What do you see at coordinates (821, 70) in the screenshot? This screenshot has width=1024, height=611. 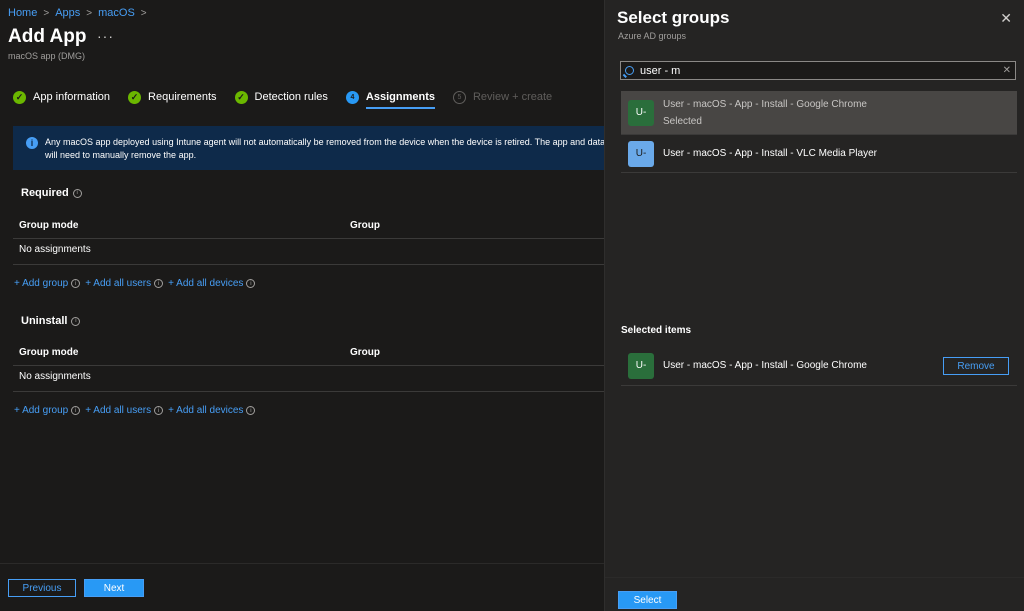 I see `search-input` at bounding box center [821, 70].